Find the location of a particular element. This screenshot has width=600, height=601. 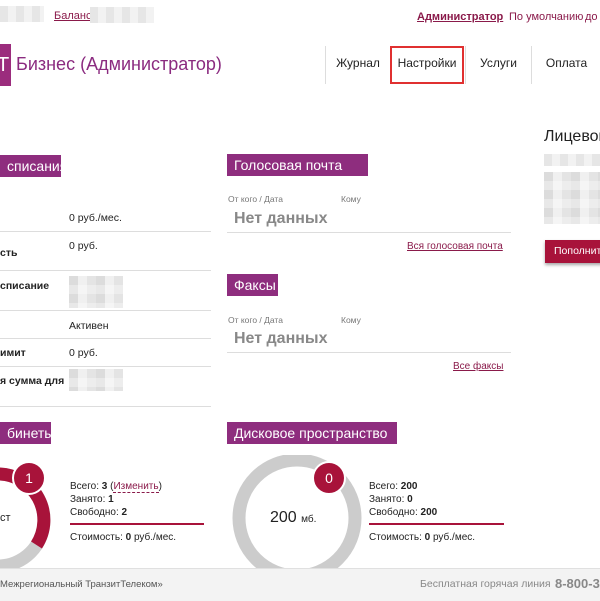

disk-free: Свободно: 200 is located at coordinates (403, 512).